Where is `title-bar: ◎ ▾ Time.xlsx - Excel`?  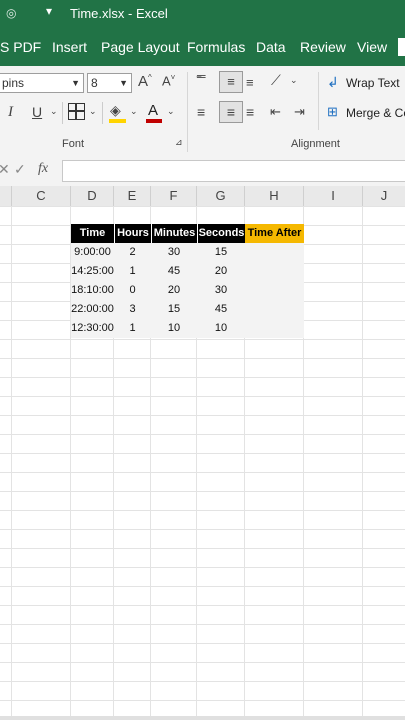
title-bar: ◎ ▾ Time.xlsx - Excel is located at coordinates (202, 14).